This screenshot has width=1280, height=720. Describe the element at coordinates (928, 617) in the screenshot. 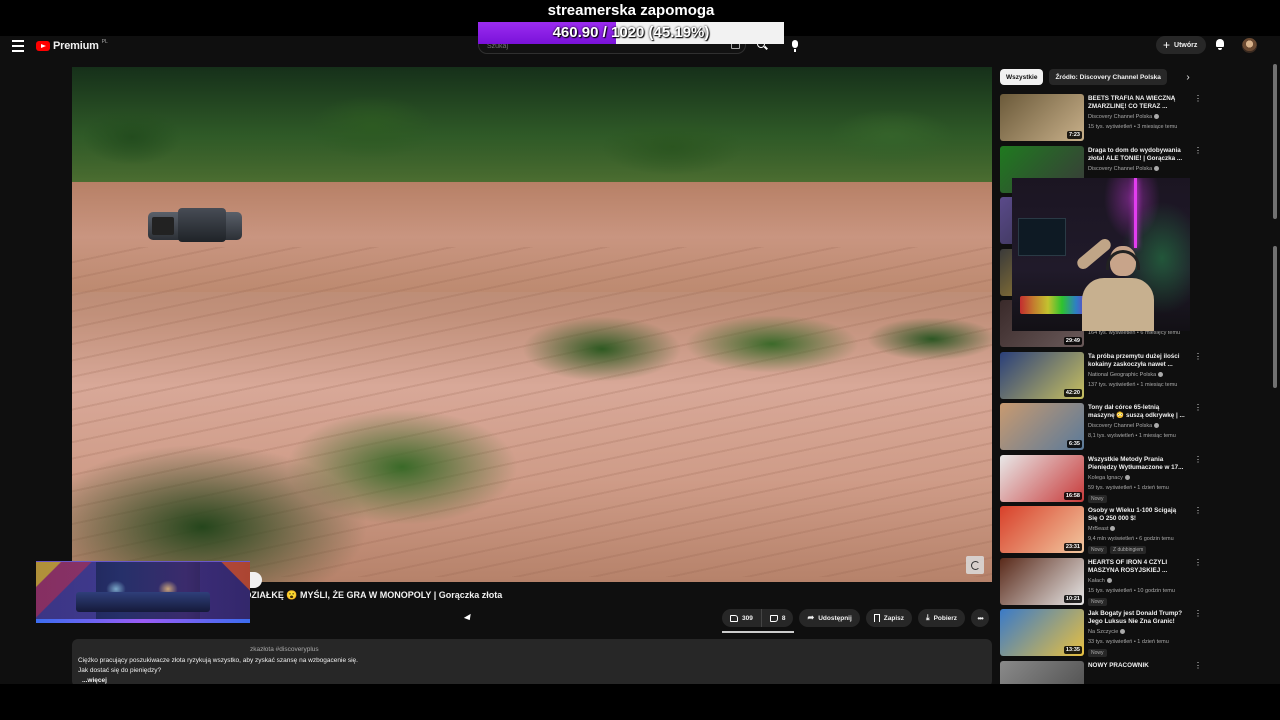

I see `download-icon: ⤓` at that location.